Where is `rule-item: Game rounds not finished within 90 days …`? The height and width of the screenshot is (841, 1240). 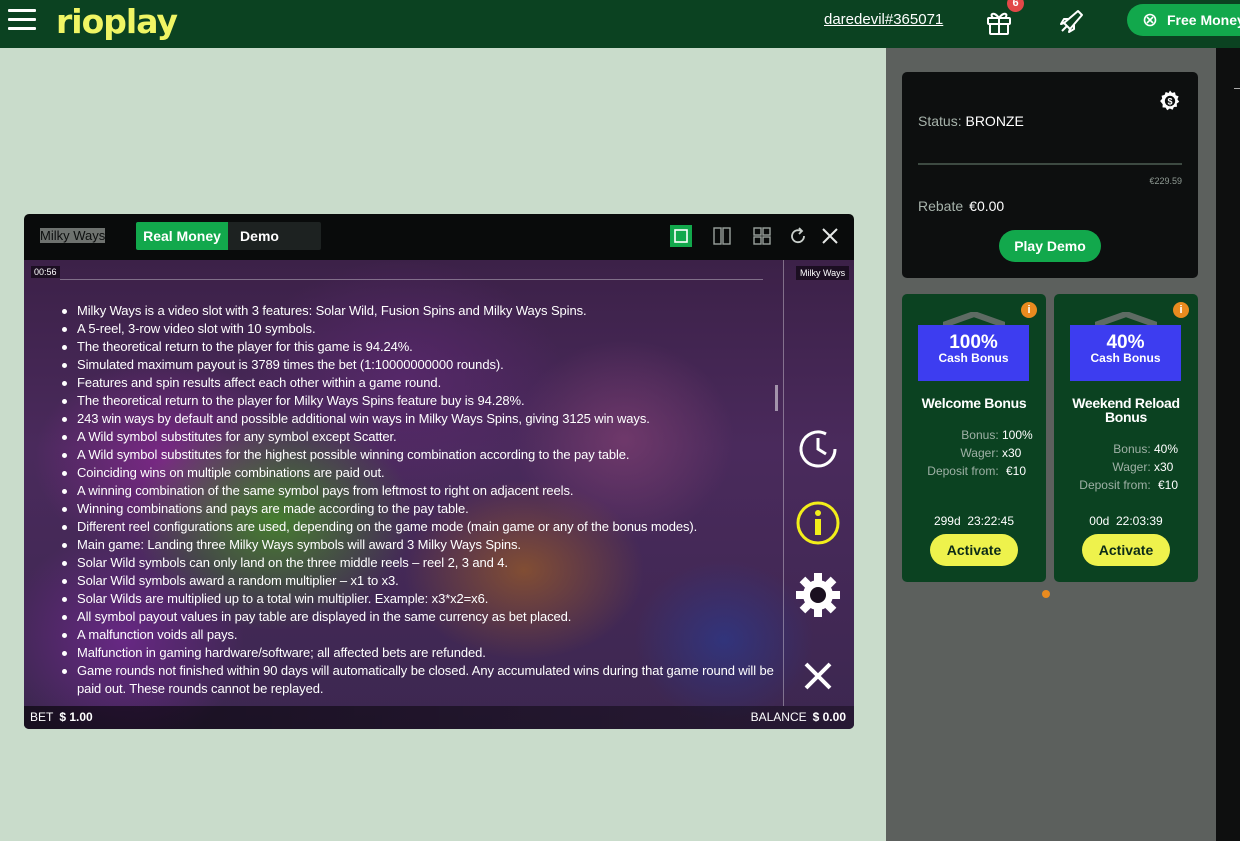 rule-item: Game rounds not finished within 90 days … is located at coordinates (419, 680).